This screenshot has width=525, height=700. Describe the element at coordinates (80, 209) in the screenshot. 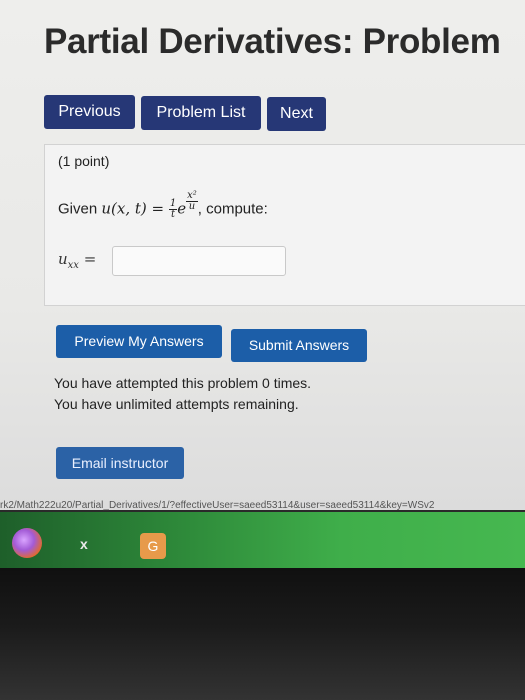

I see `given-prefix: Given` at that location.